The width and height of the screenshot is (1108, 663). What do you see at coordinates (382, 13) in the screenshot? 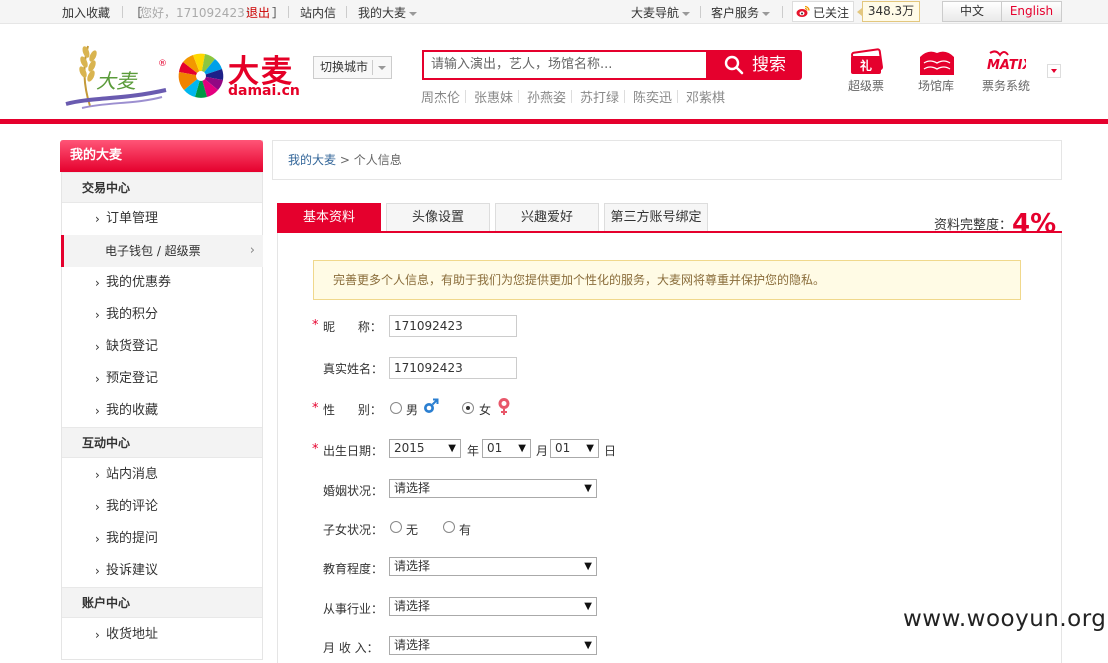
I see `my-damai-label: 我的大麦` at bounding box center [382, 13].